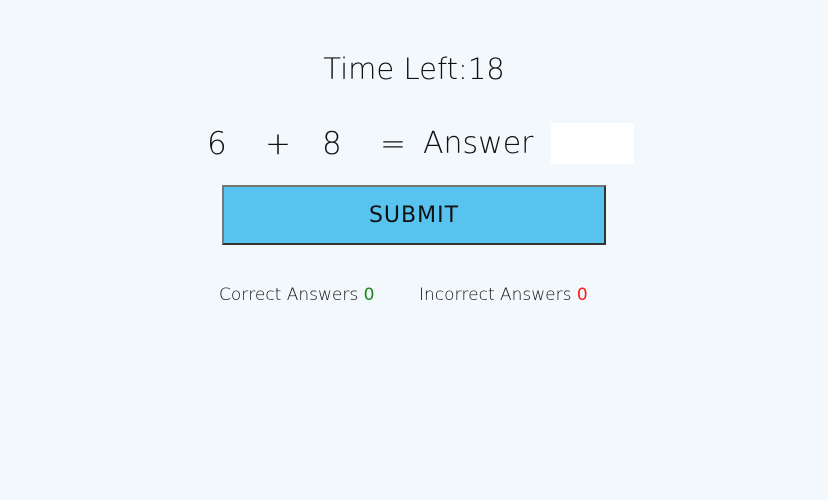 The image size is (828, 500). What do you see at coordinates (414, 215) in the screenshot?
I see `submit-button: SUBMIT` at bounding box center [414, 215].